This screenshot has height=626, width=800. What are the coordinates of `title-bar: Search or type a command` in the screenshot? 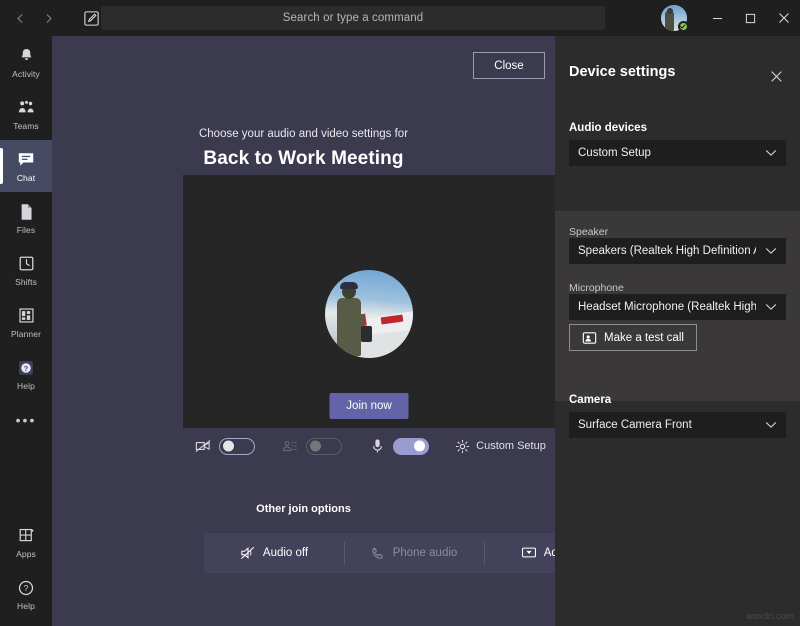 It's located at (400, 18).